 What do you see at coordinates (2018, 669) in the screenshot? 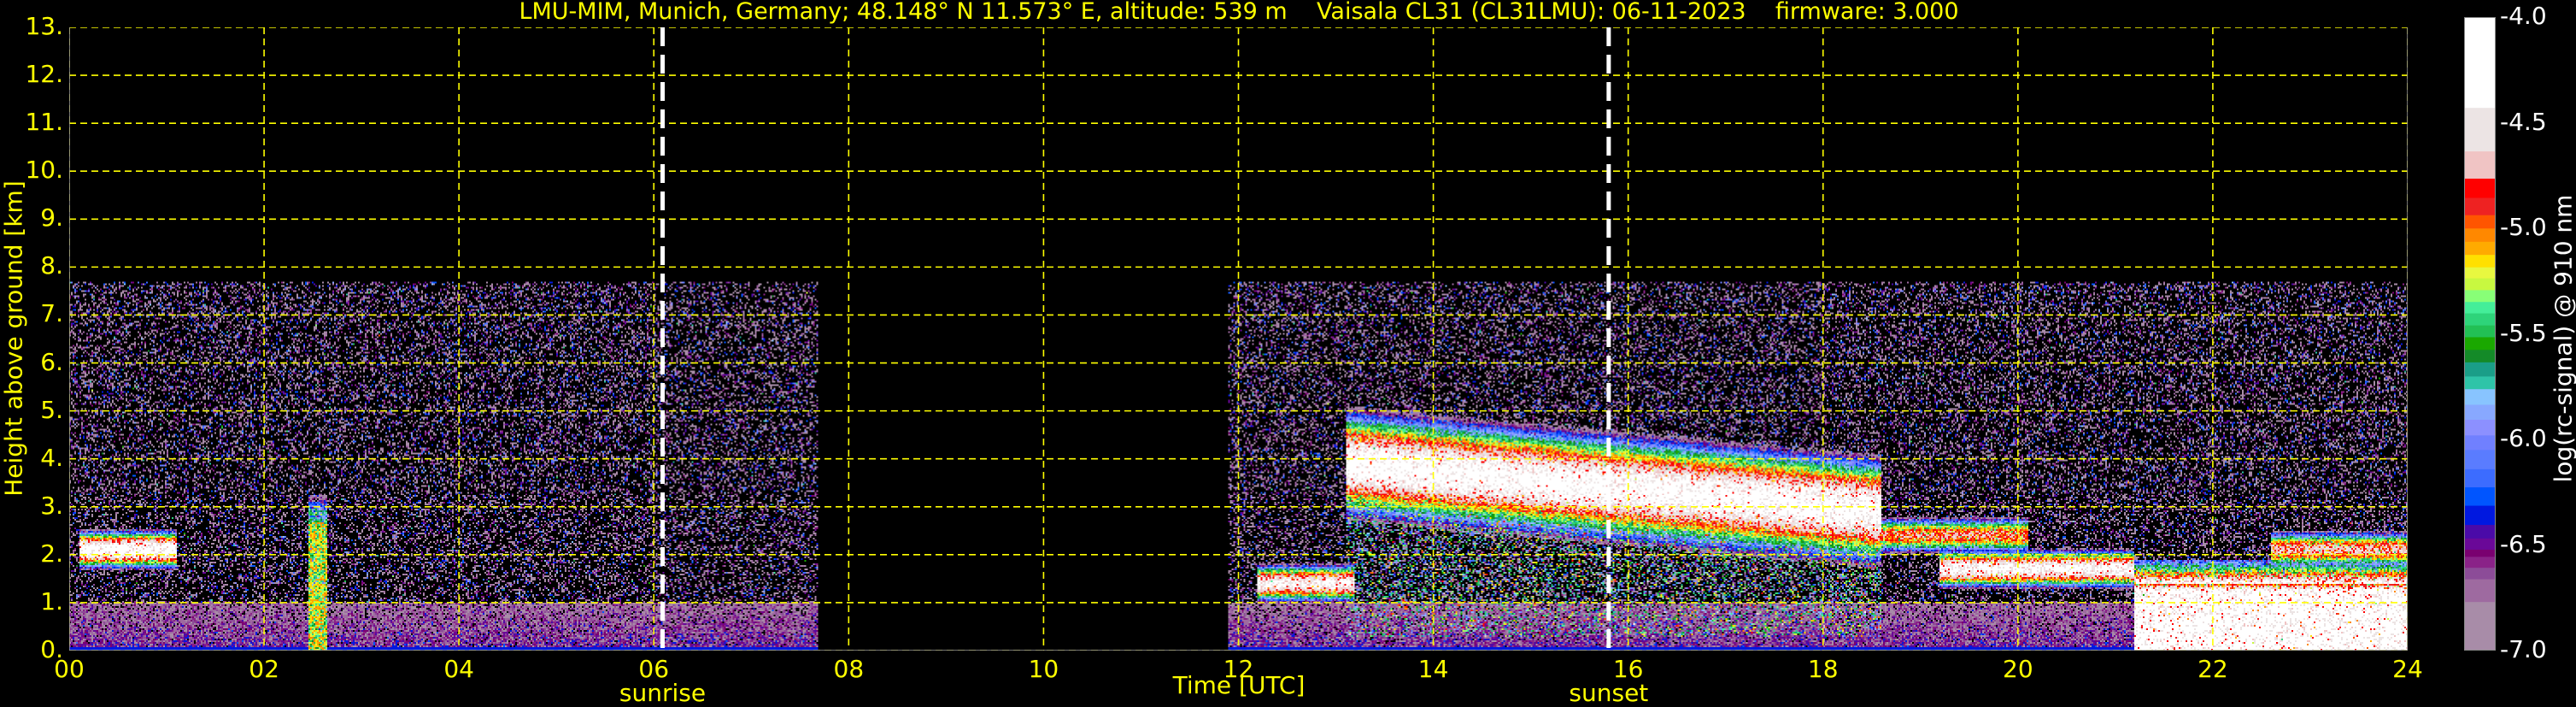
I see `x-tick-label: 20` at bounding box center [2018, 669].